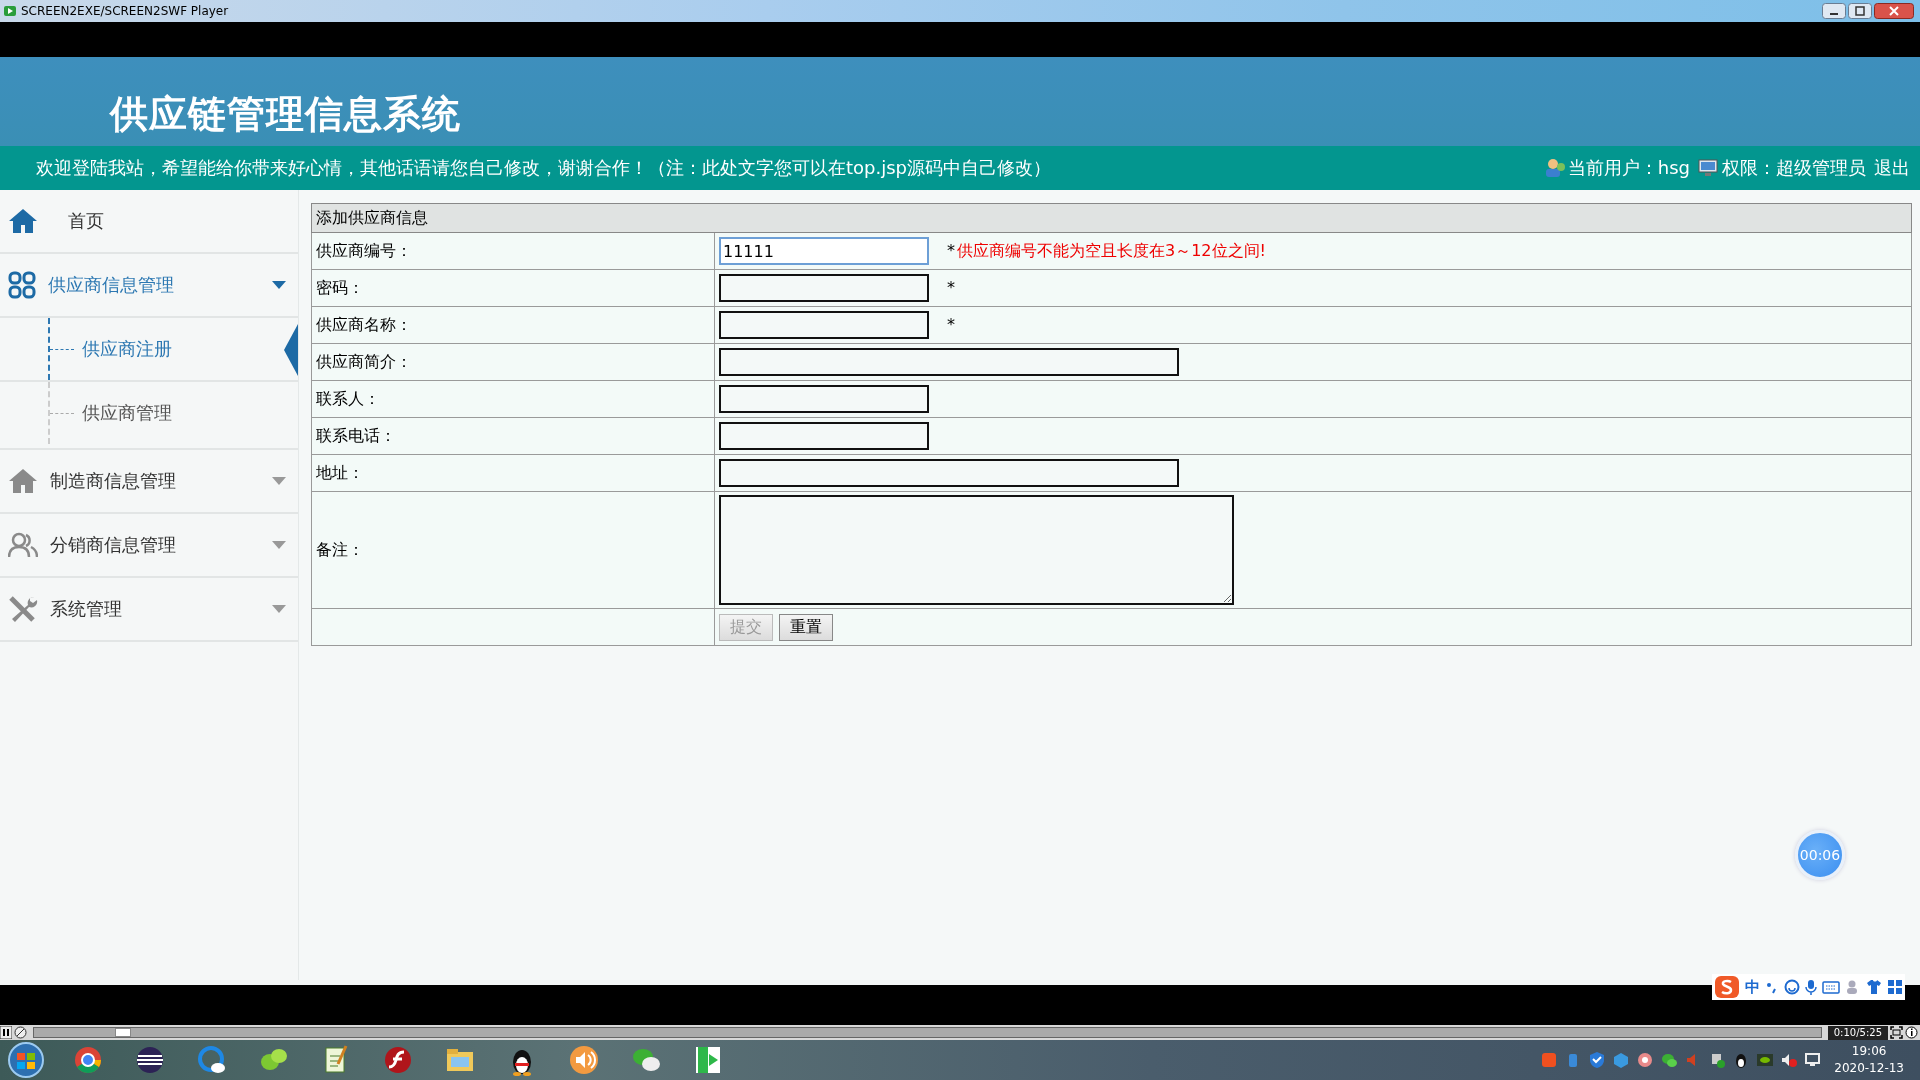 Image resolution: width=1920 pixels, height=1080 pixels. Describe the element at coordinates (149, 413) in the screenshot. I see `nav-subitem: 供应商管理` at that location.